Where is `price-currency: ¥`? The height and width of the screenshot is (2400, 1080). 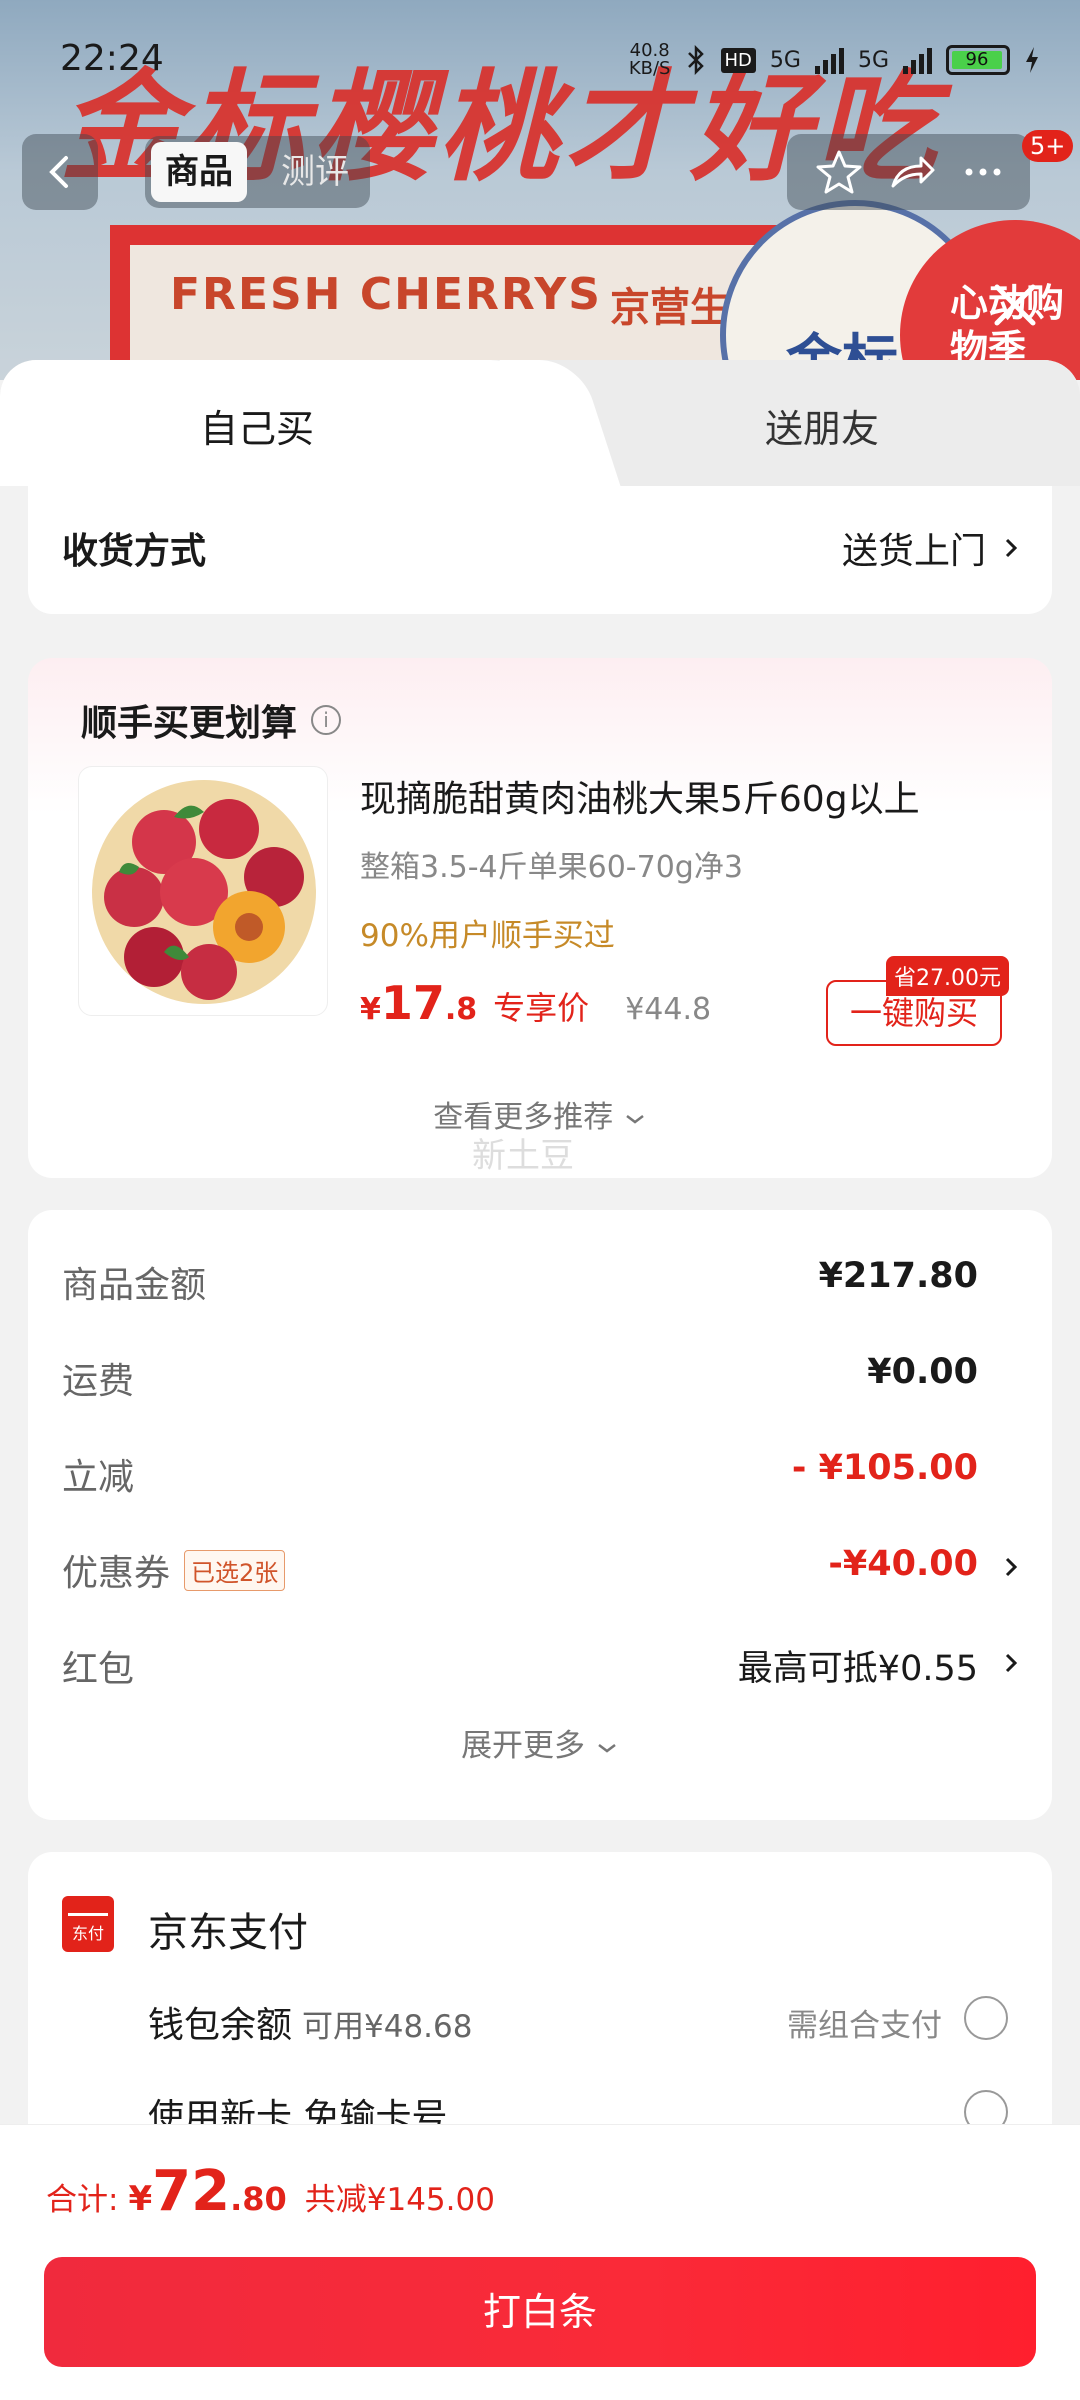
price-currency: ¥ is located at coordinates (370, 1009).